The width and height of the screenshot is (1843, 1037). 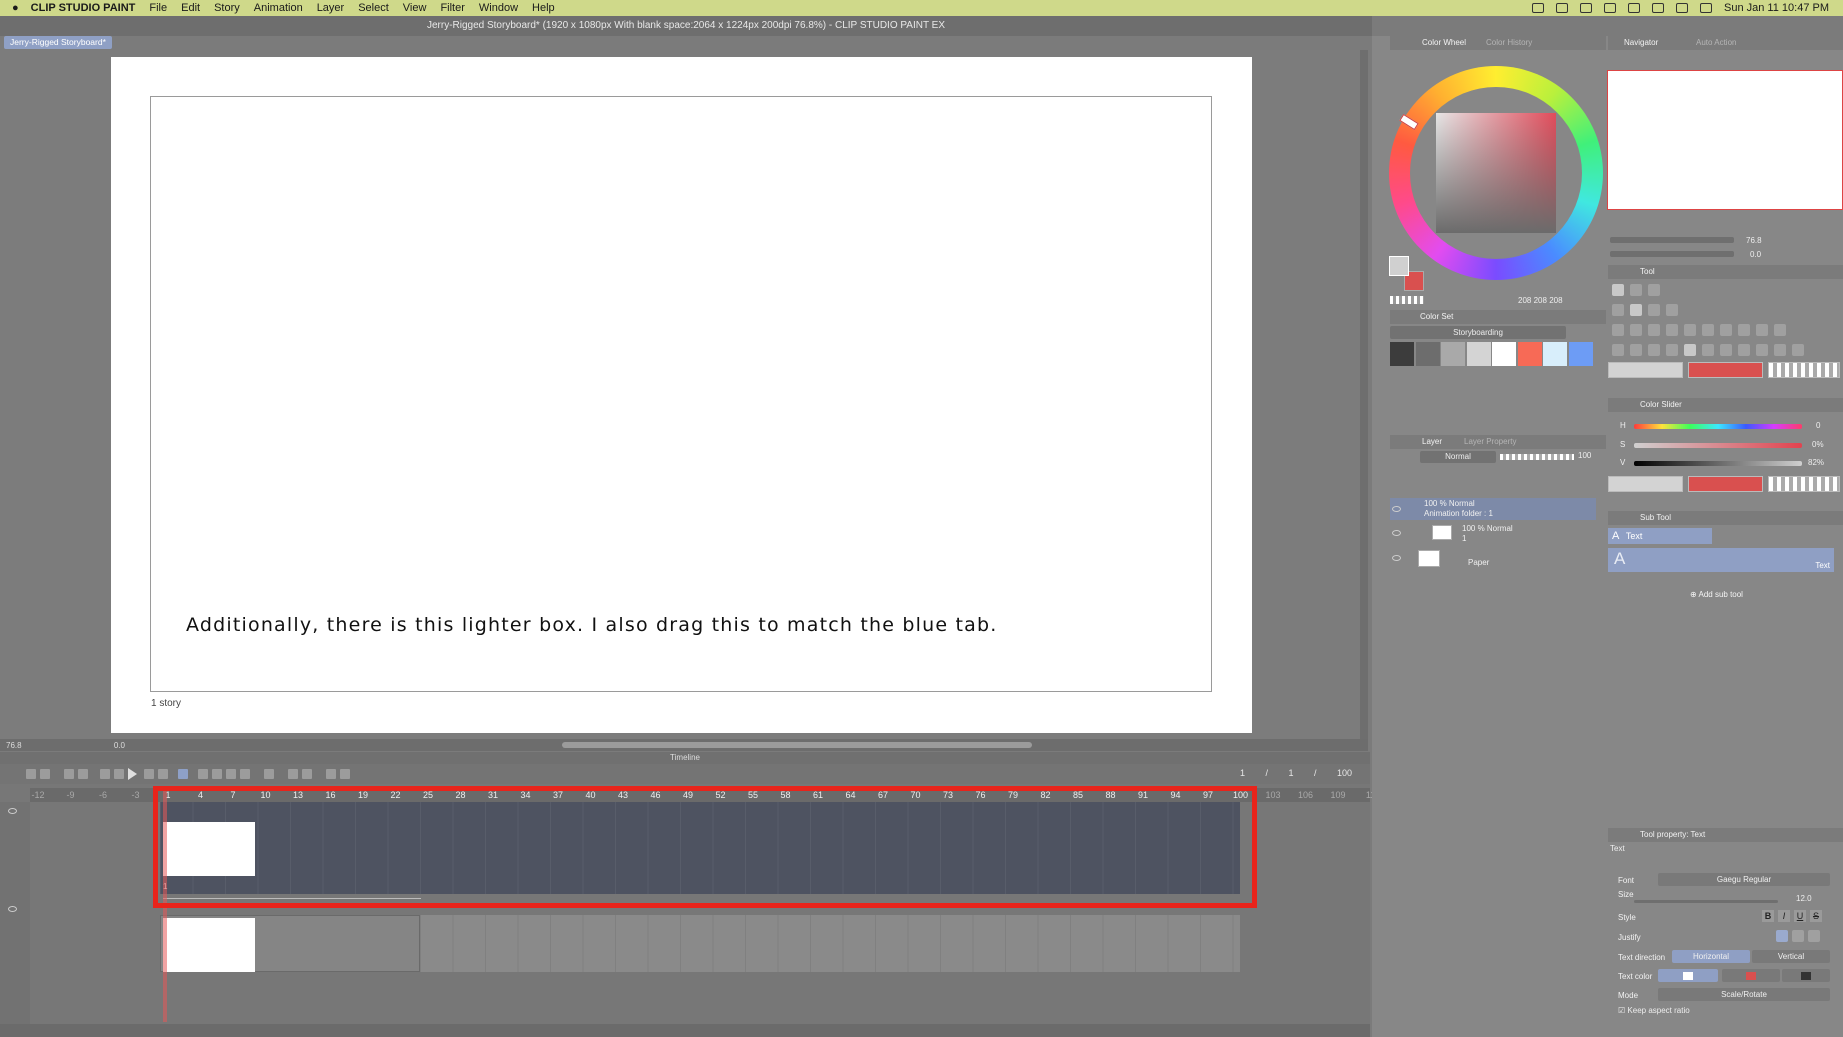 What do you see at coordinates (331, 8) in the screenshot?
I see `menu-layer: Layer` at bounding box center [331, 8].